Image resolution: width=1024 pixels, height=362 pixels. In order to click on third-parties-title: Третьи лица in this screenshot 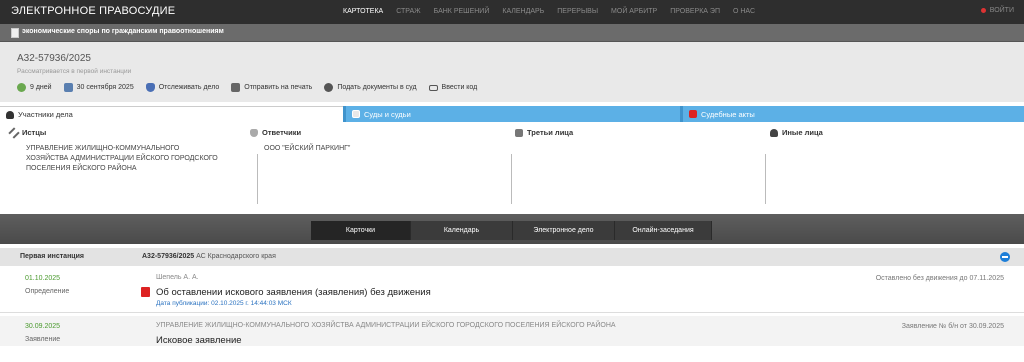, I will do `click(550, 132)`.